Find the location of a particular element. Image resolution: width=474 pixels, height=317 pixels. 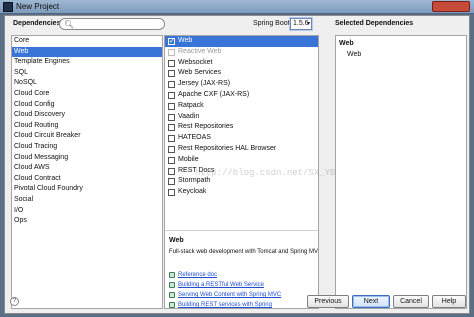

checkbox-checked-icon: ✓ is located at coordinates (171, 41).